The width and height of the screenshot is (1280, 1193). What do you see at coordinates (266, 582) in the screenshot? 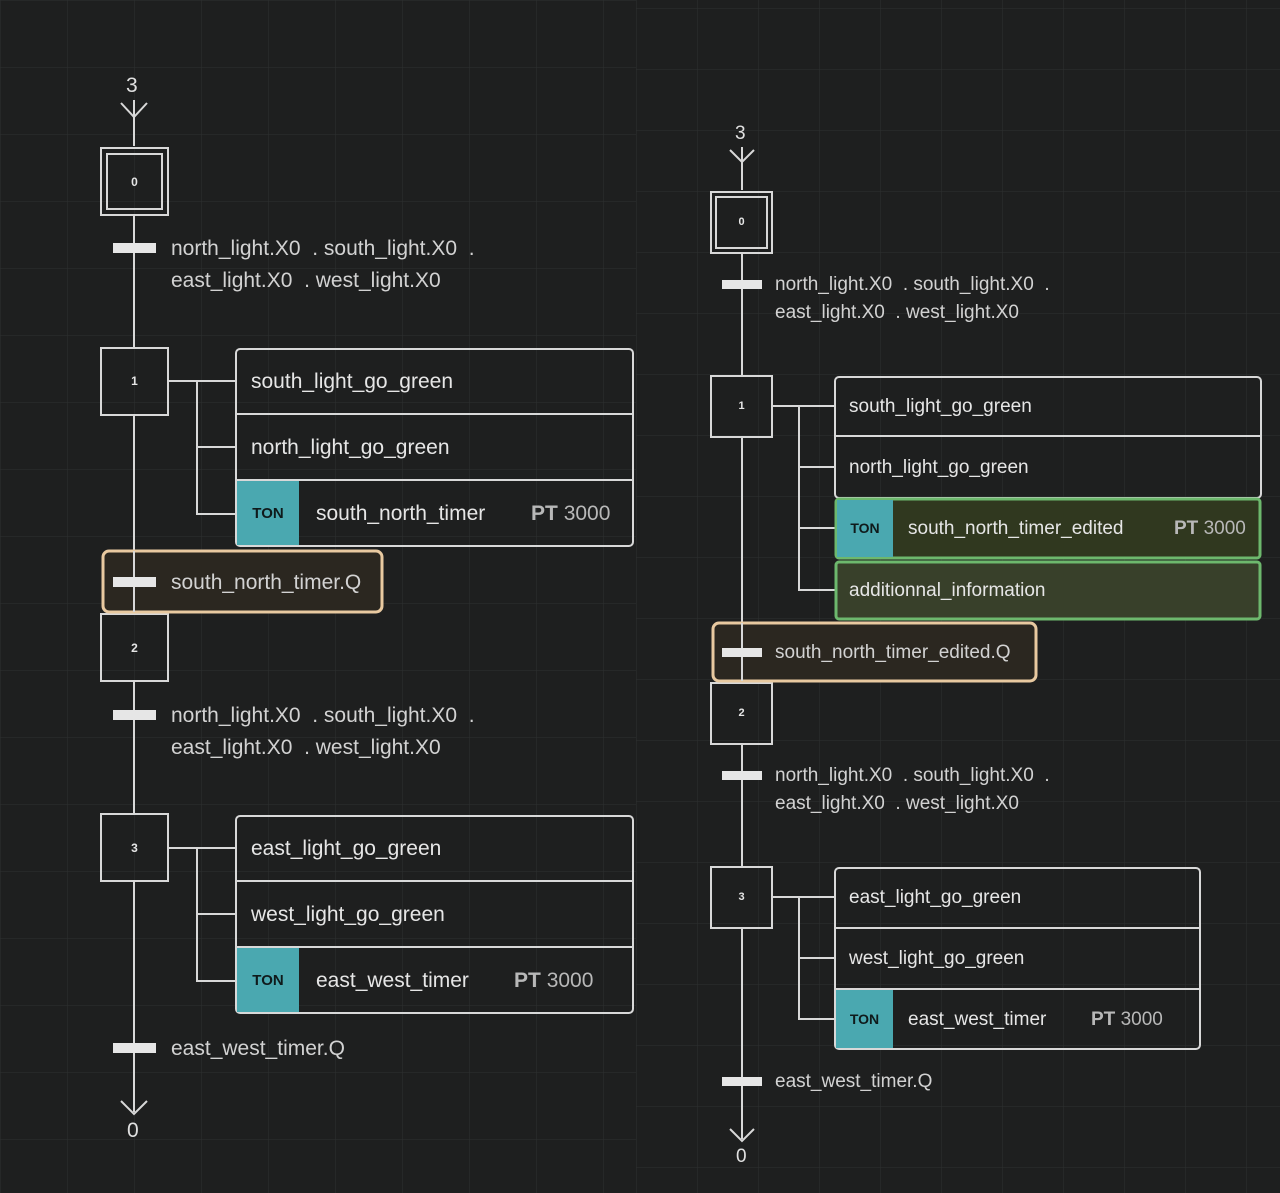
I see `transition-condition-highlighted: south_north_timer.Q` at bounding box center [266, 582].